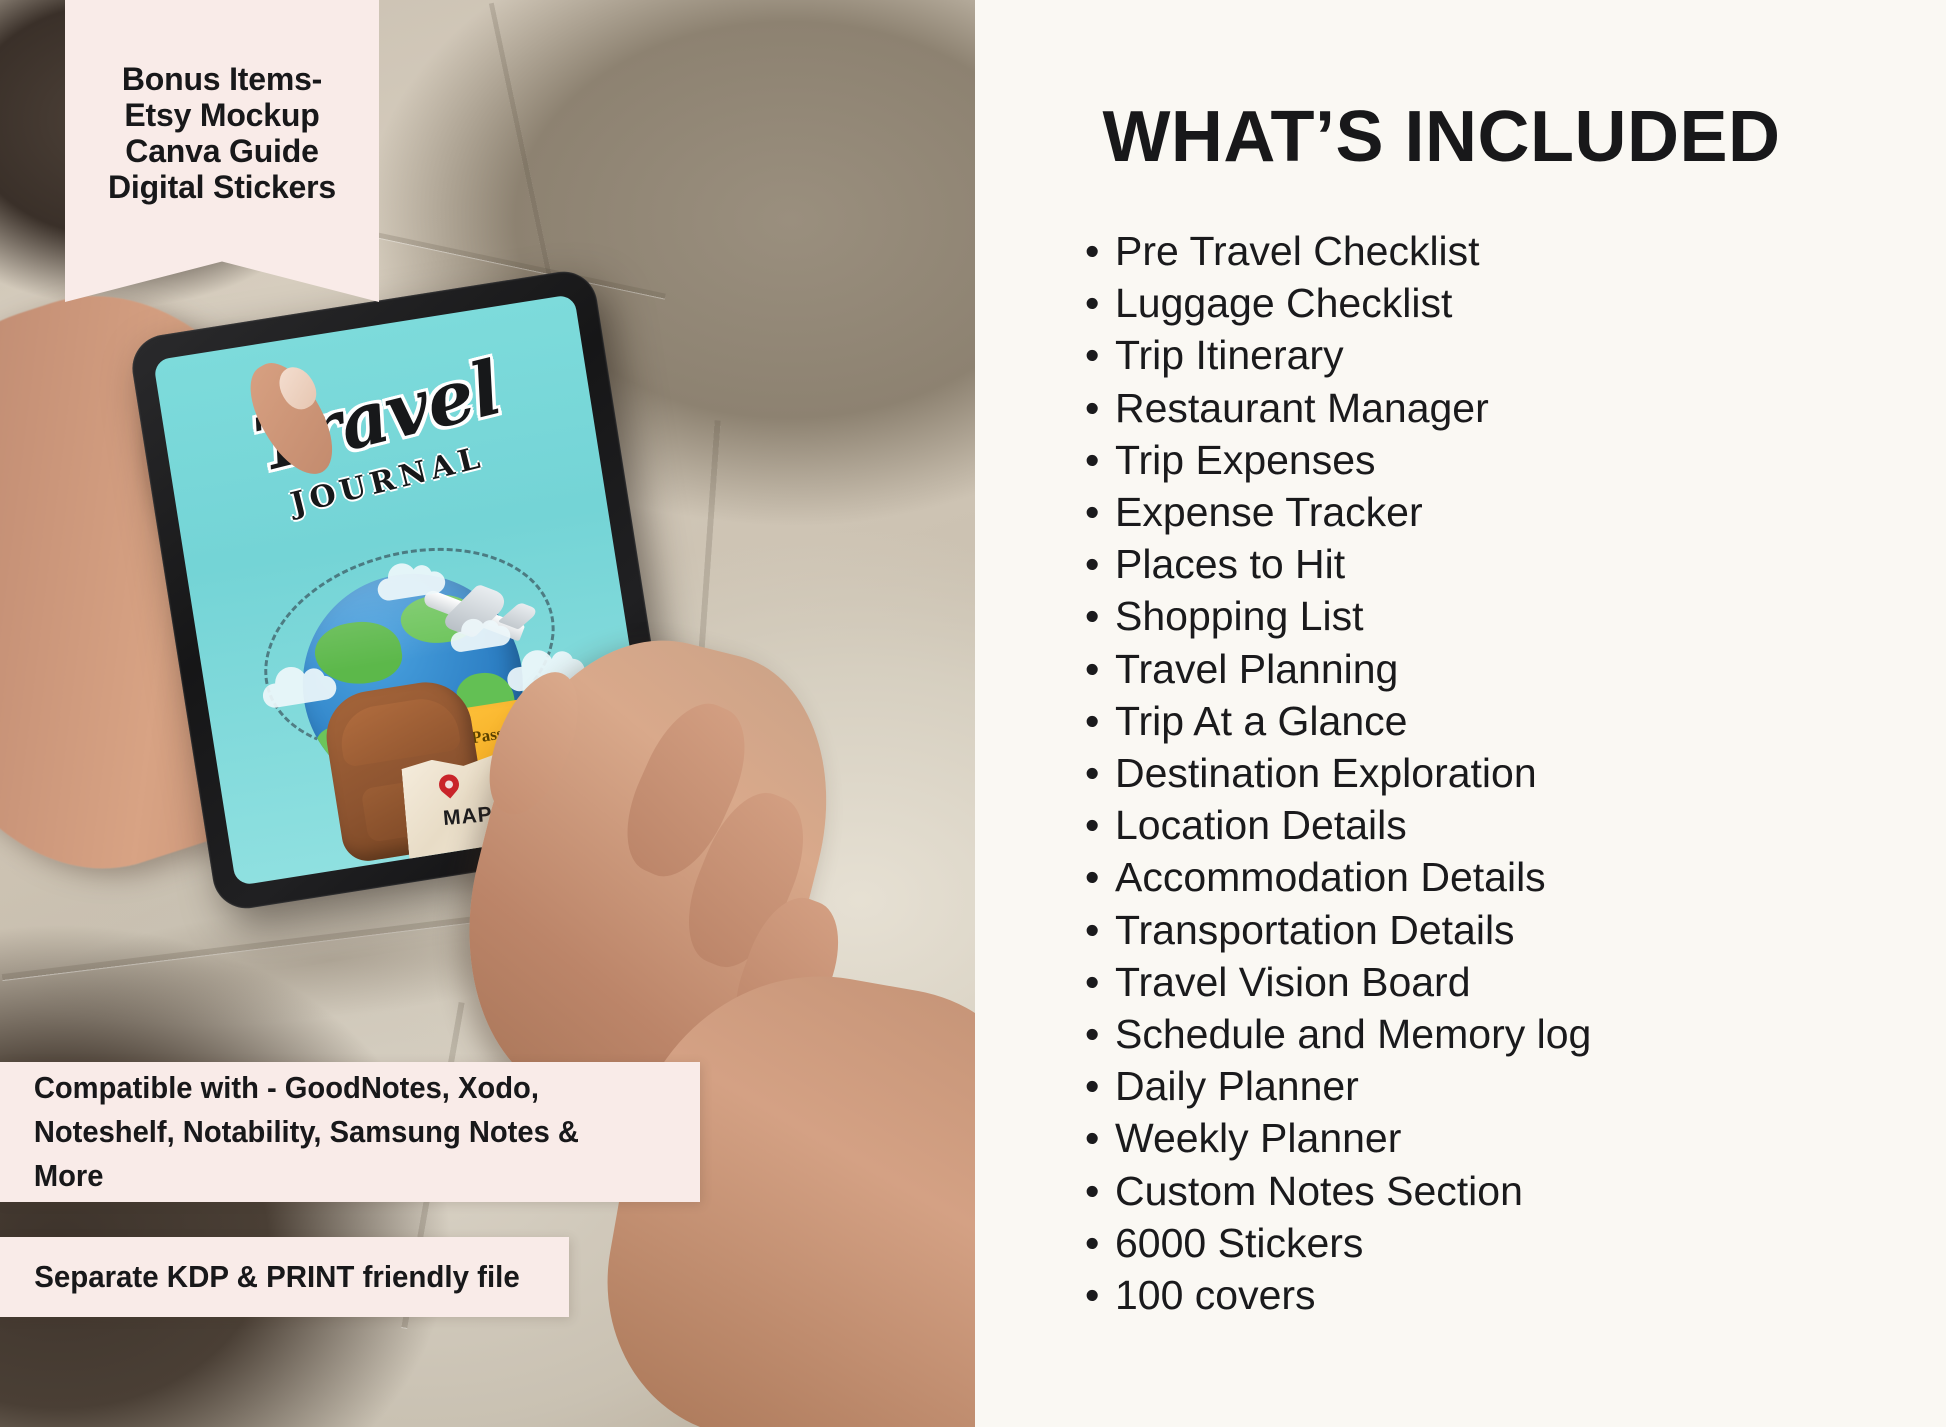 The width and height of the screenshot is (1946, 1427). I want to click on included-list-item: • Trip At a Glance, so click(1338, 721).